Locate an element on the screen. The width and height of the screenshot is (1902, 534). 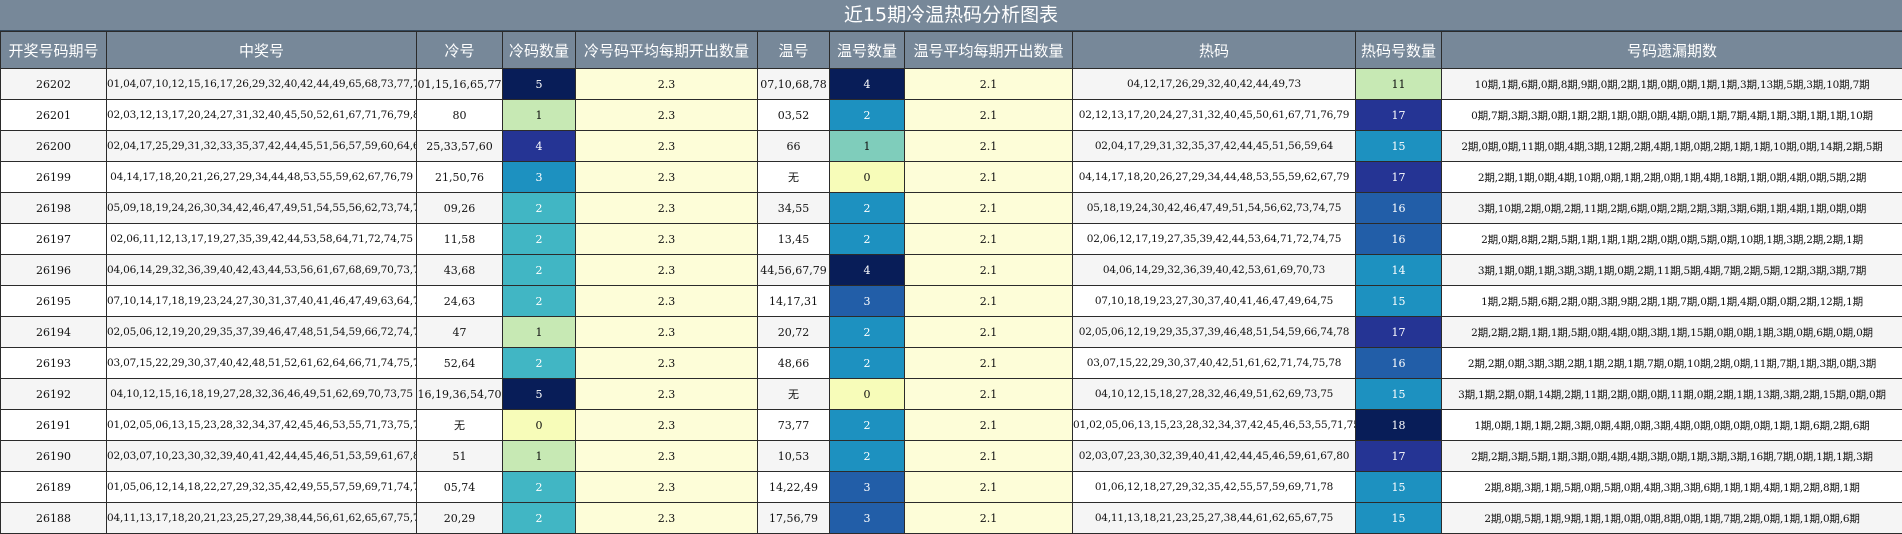
hot-count-cell: 16 is located at coordinates (1399, 363).